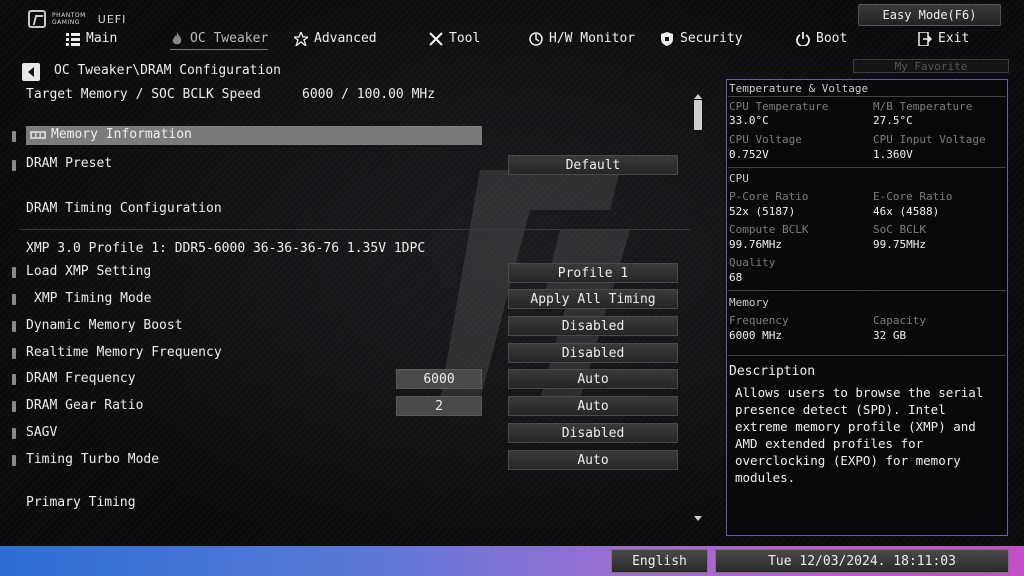  I want to click on monitor-icon, so click(536, 38).